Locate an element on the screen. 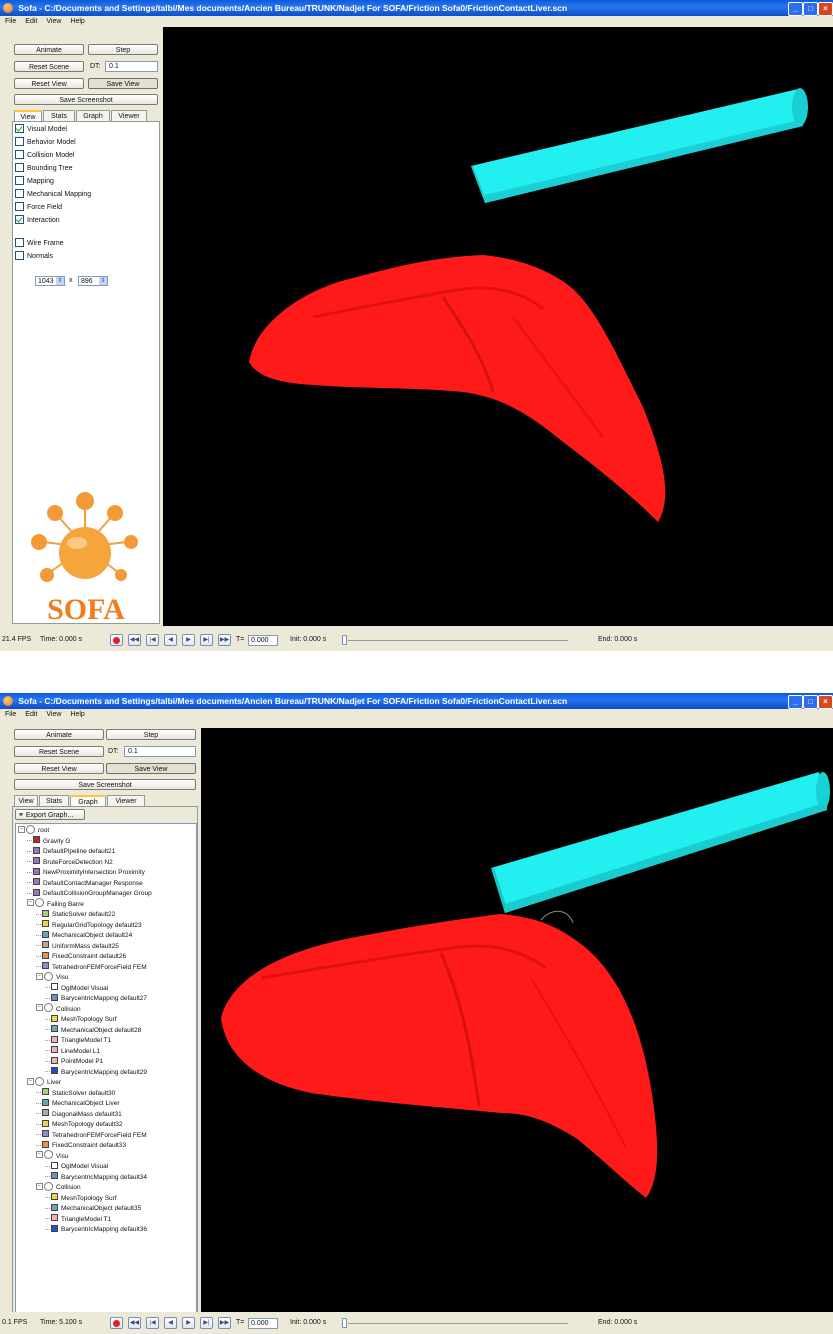  play-icon: ▶ is located at coordinates (188, 640).